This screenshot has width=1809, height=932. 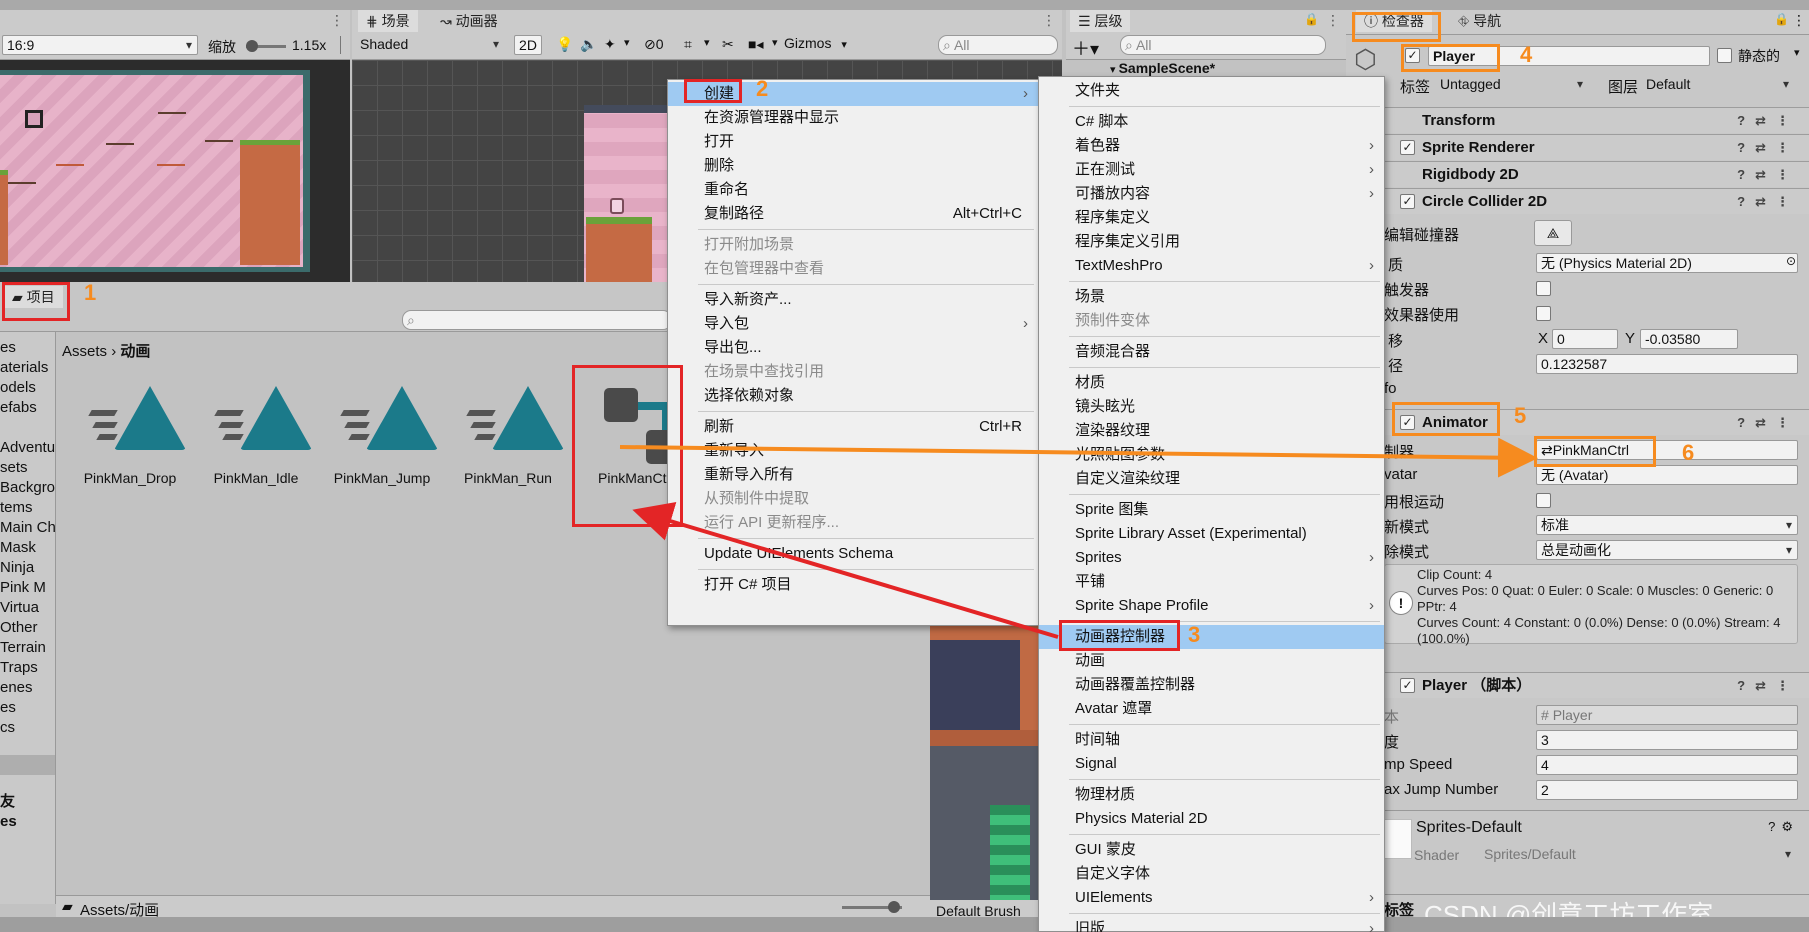 I want to click on arrow-to-controller, so click(x=1078, y=457).